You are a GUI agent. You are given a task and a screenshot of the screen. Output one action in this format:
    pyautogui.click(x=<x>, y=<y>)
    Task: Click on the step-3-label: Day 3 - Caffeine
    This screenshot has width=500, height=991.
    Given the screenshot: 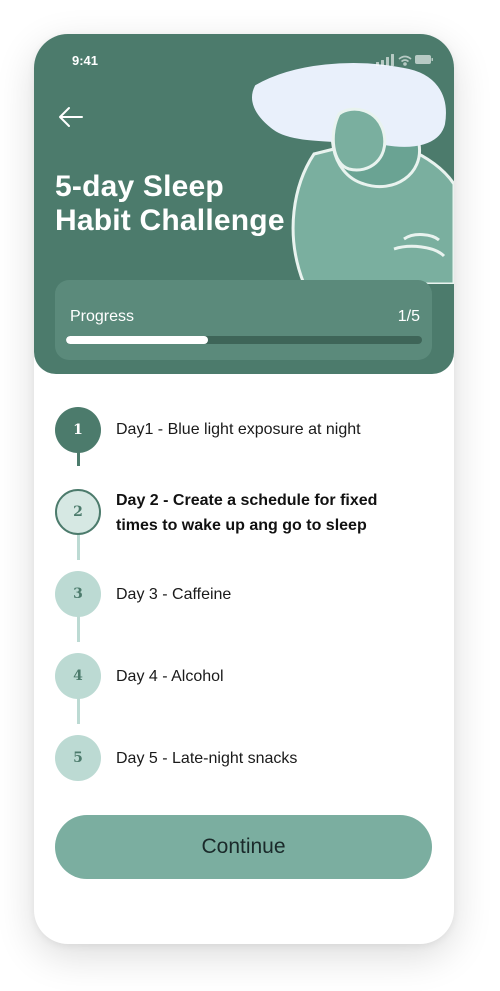 What is the action you would take?
    pyautogui.click(x=276, y=594)
    